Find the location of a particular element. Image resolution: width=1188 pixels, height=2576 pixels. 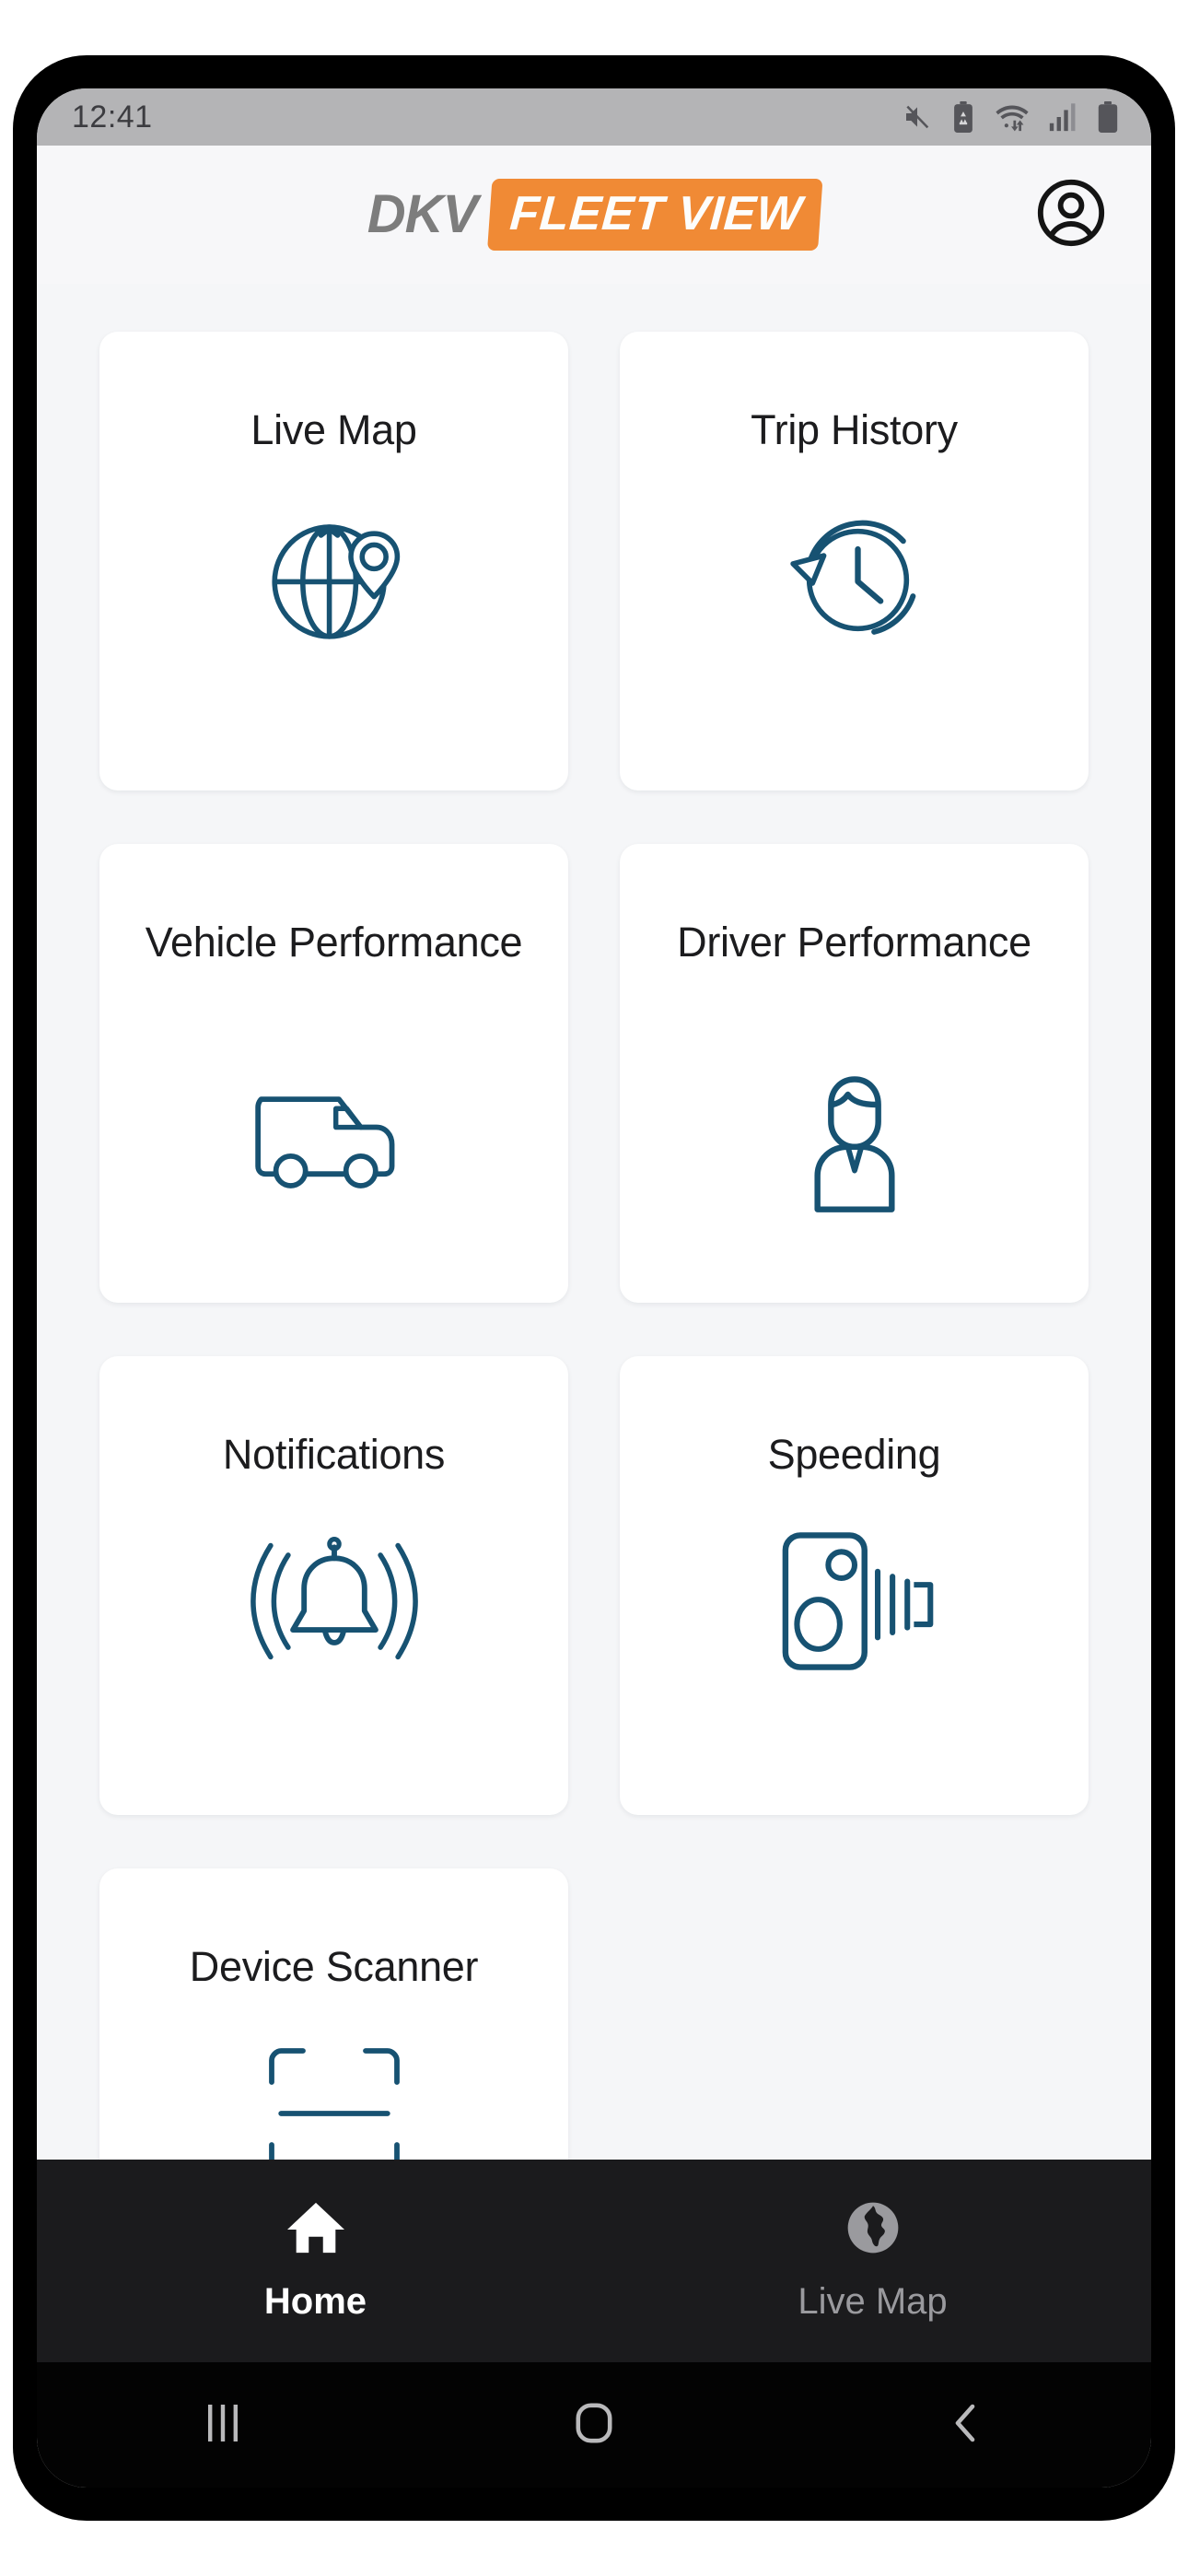

nav-item-home-label: Home is located at coordinates (315, 2301).